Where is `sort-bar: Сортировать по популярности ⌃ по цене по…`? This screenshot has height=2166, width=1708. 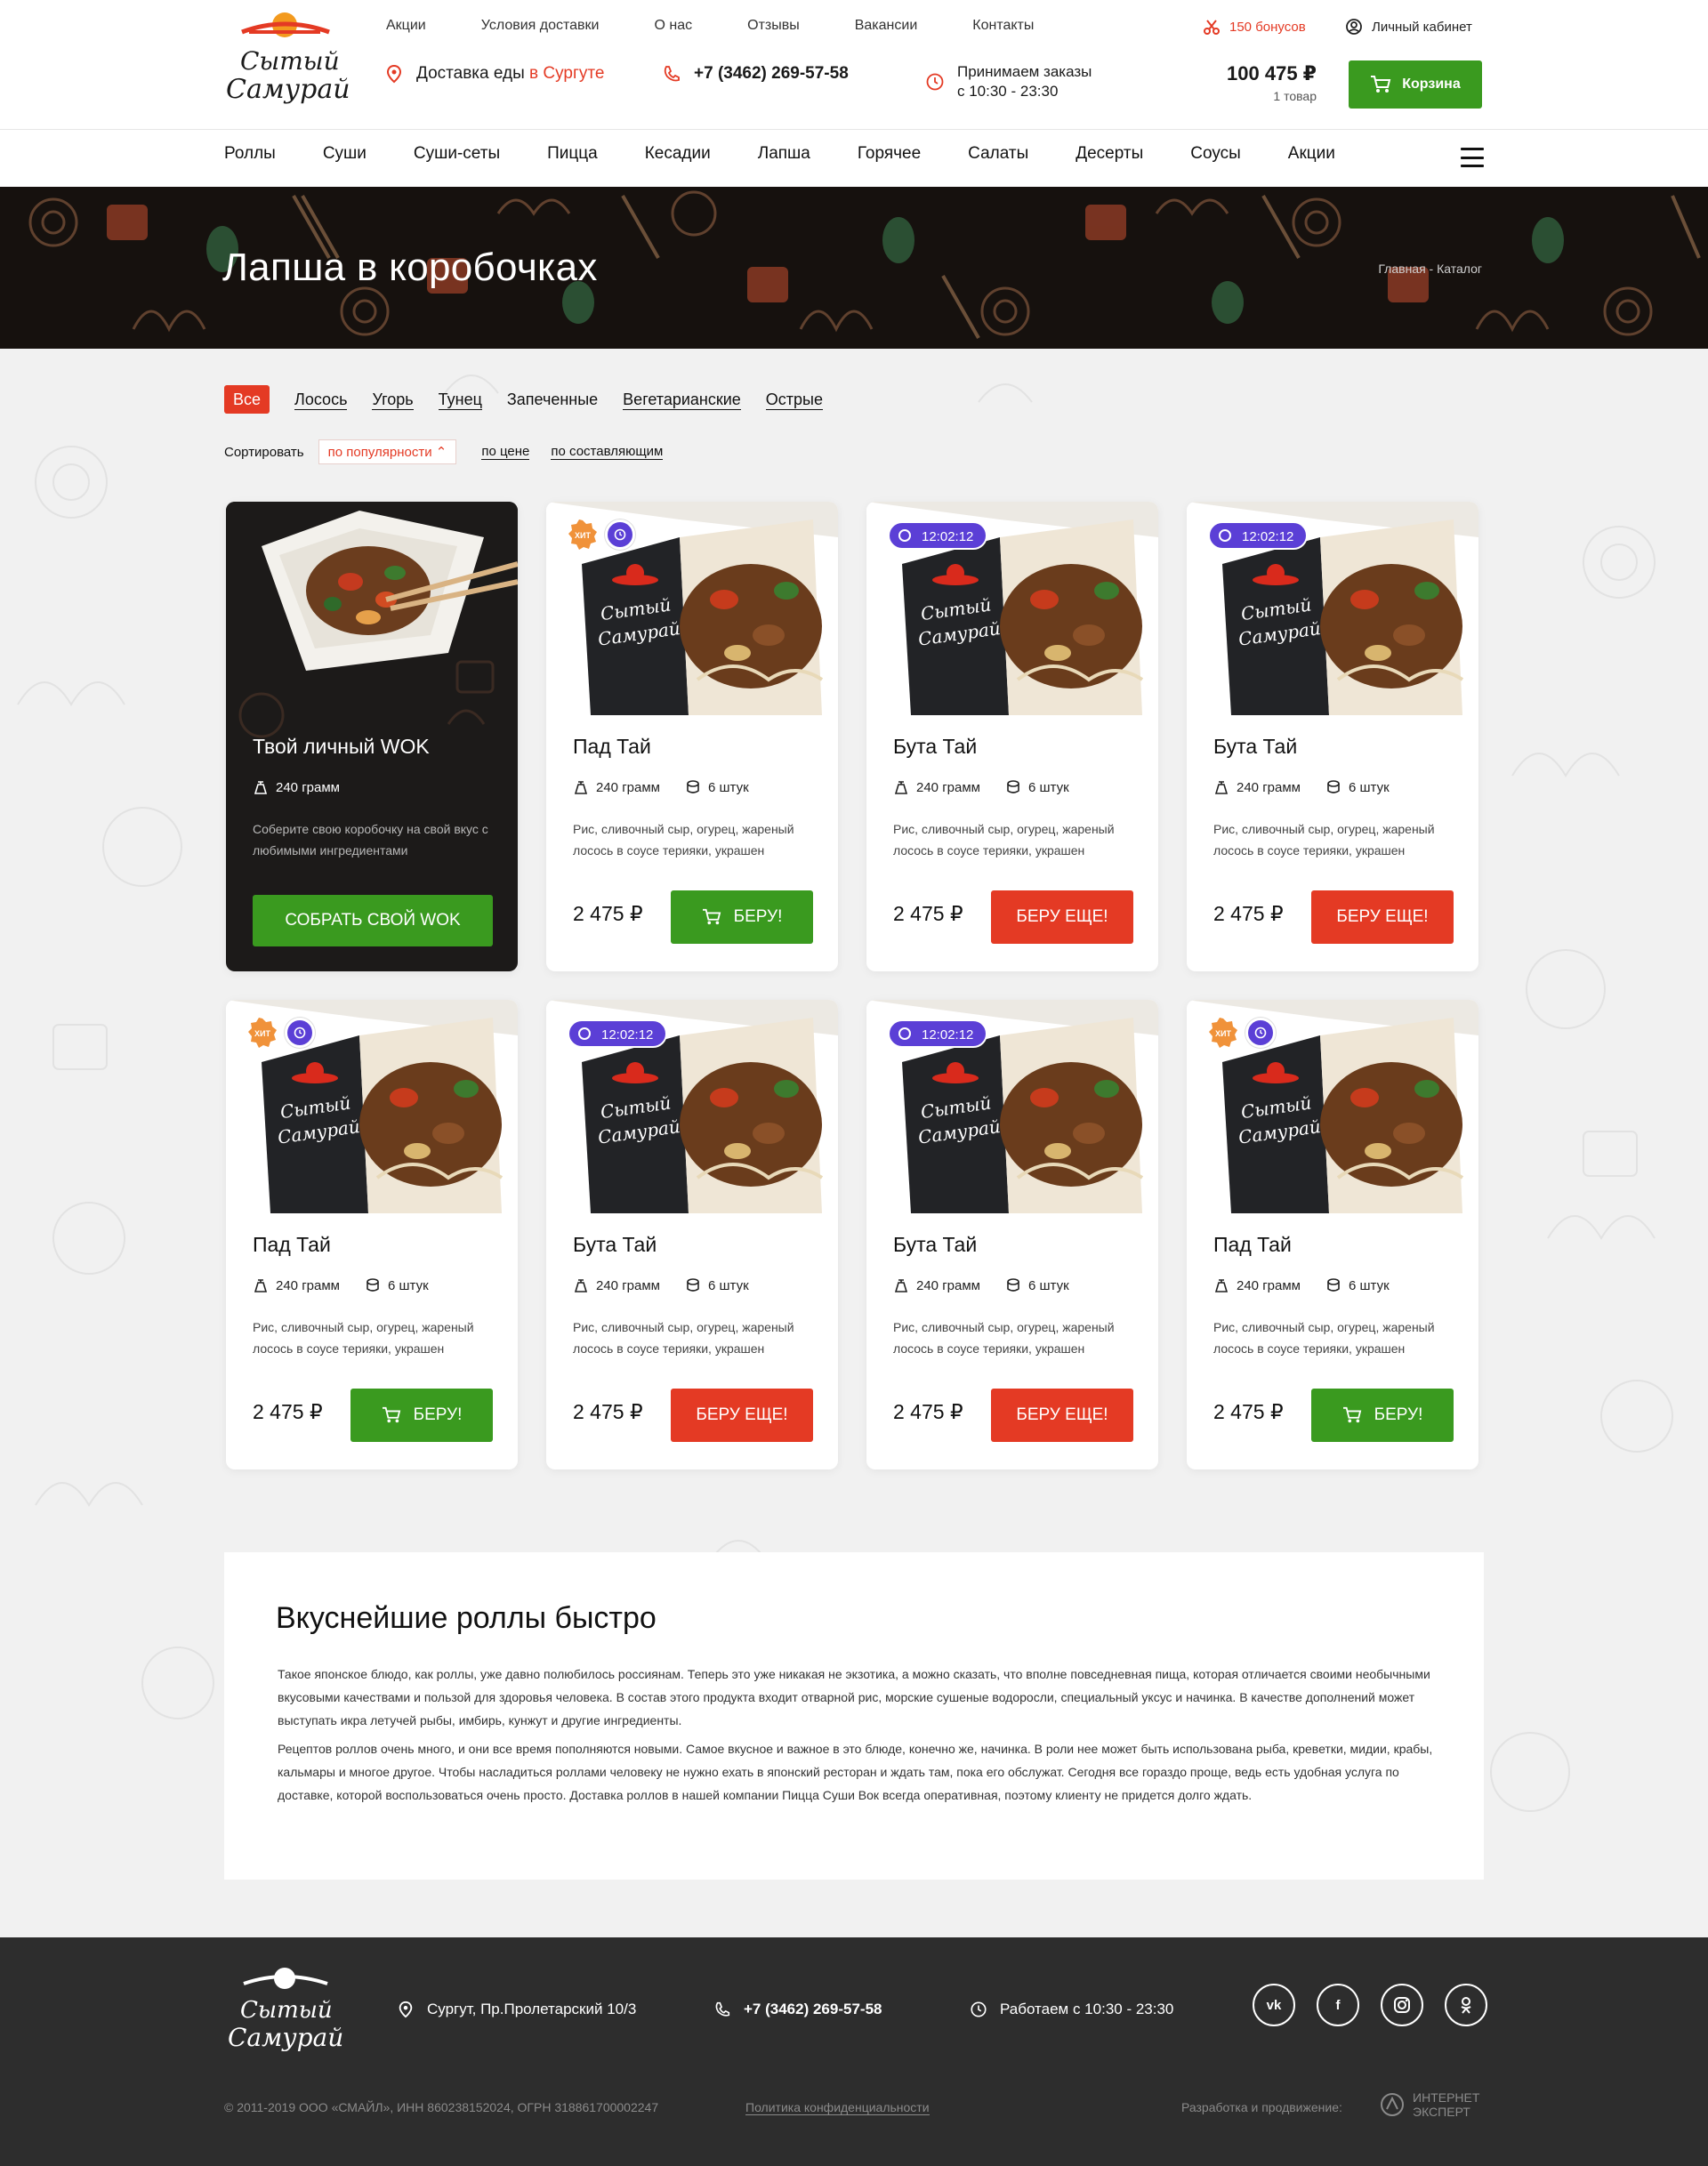 sort-bar: Сортировать по популярности ⌃ по цене по… is located at coordinates (454, 451).